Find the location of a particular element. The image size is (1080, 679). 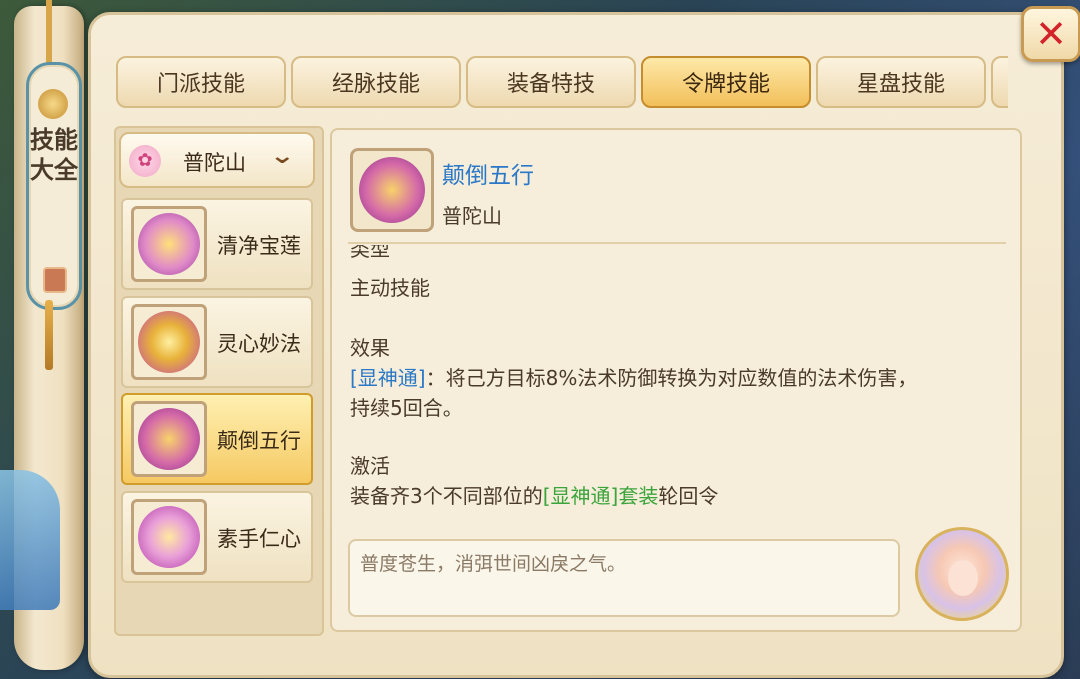

skill-item-sushourenxin: 素手仁心 is located at coordinates (217, 537).